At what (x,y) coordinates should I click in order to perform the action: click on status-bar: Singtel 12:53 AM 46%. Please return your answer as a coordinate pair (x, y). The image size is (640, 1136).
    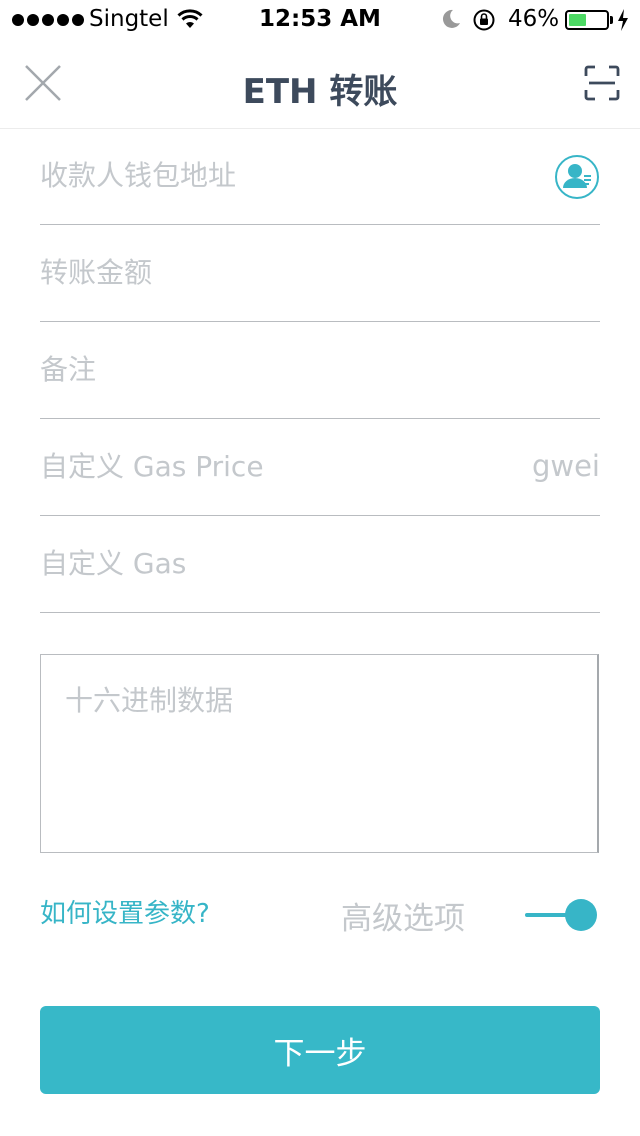
    Looking at the image, I should click on (320, 20).